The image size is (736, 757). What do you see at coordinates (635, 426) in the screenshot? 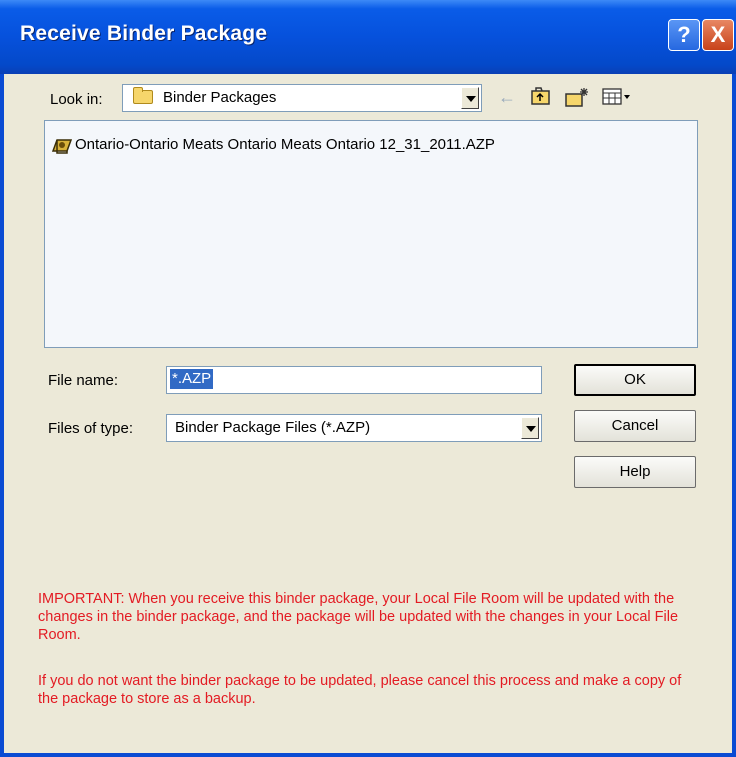
I see `cancel-button: Cancel` at bounding box center [635, 426].